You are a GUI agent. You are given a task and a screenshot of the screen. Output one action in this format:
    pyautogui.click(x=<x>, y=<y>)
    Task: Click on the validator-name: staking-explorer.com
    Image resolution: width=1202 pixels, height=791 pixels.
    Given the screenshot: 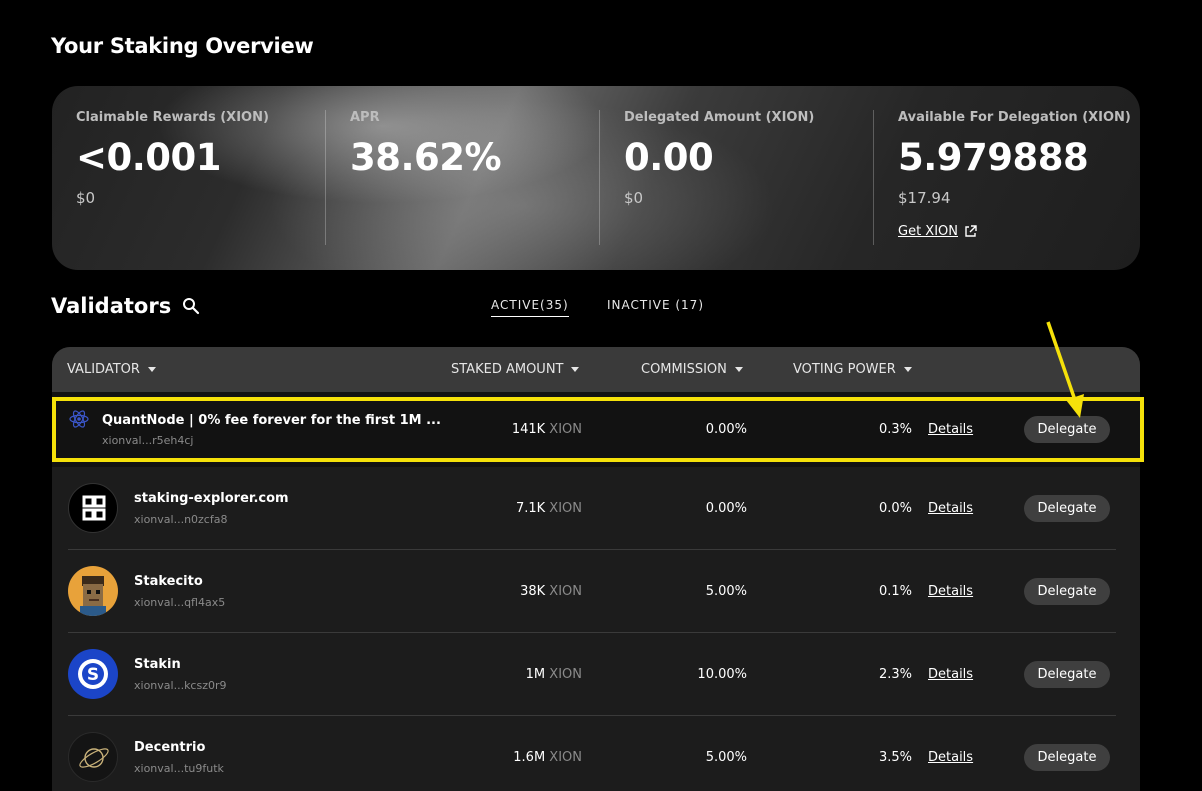 What is the action you would take?
    pyautogui.click(x=211, y=498)
    